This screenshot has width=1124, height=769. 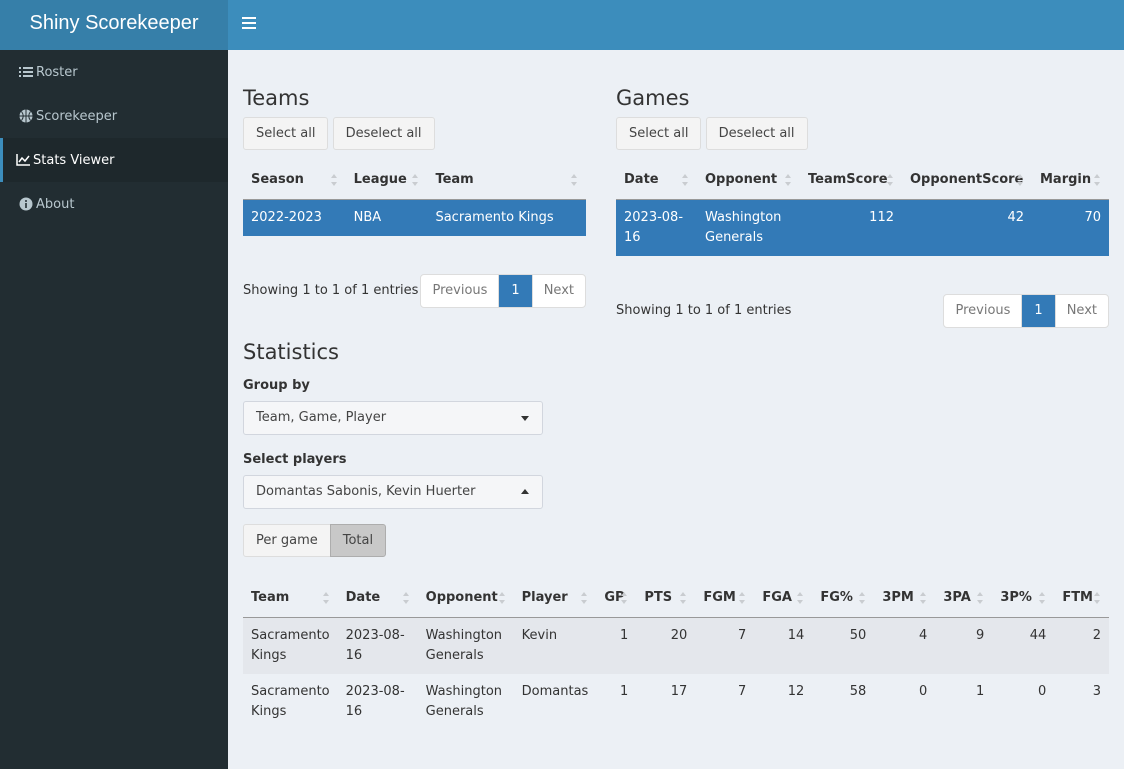 I want to click on sidebar-item-label: About, so click(x=55, y=204).